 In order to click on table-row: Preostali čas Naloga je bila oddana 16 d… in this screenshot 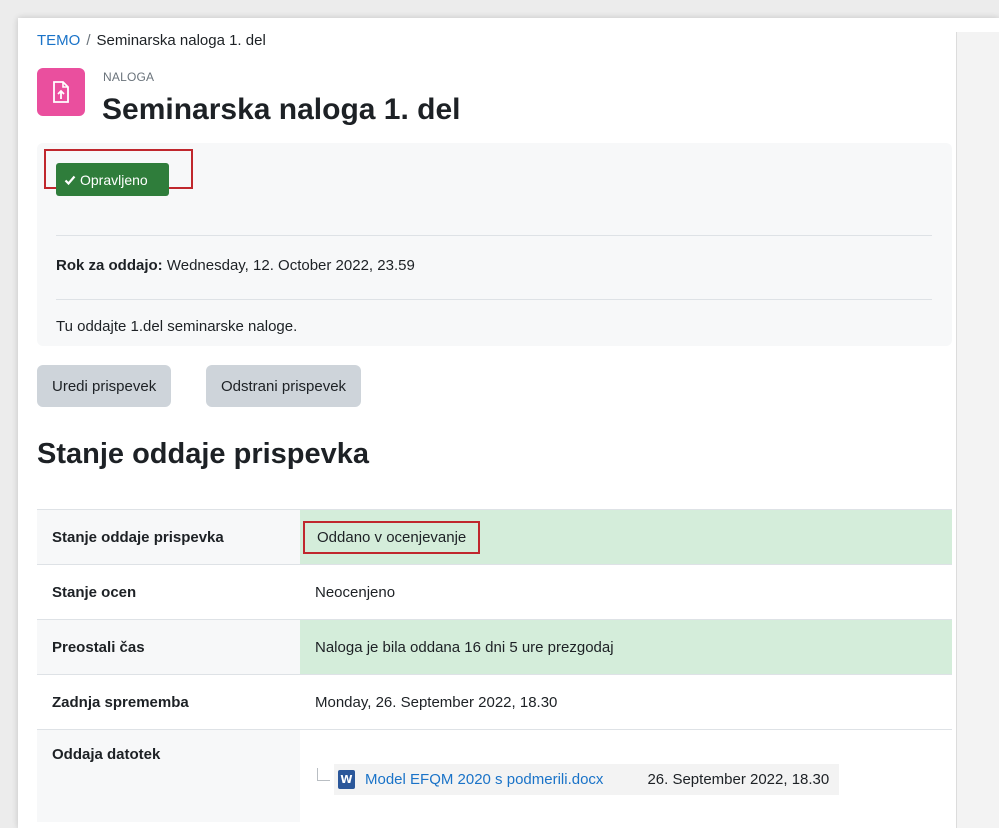, I will do `click(494, 647)`.